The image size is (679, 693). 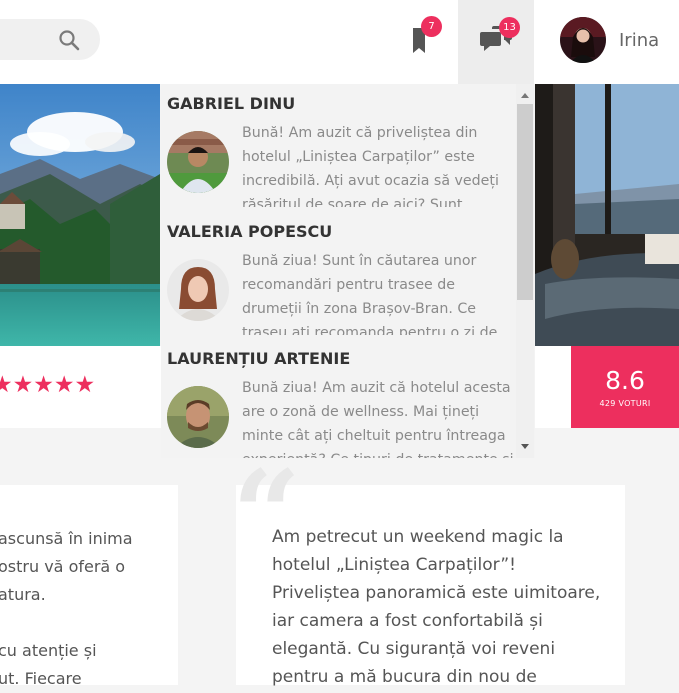 What do you see at coordinates (23, 594) in the screenshot?
I see `review-line: atura.` at bounding box center [23, 594].